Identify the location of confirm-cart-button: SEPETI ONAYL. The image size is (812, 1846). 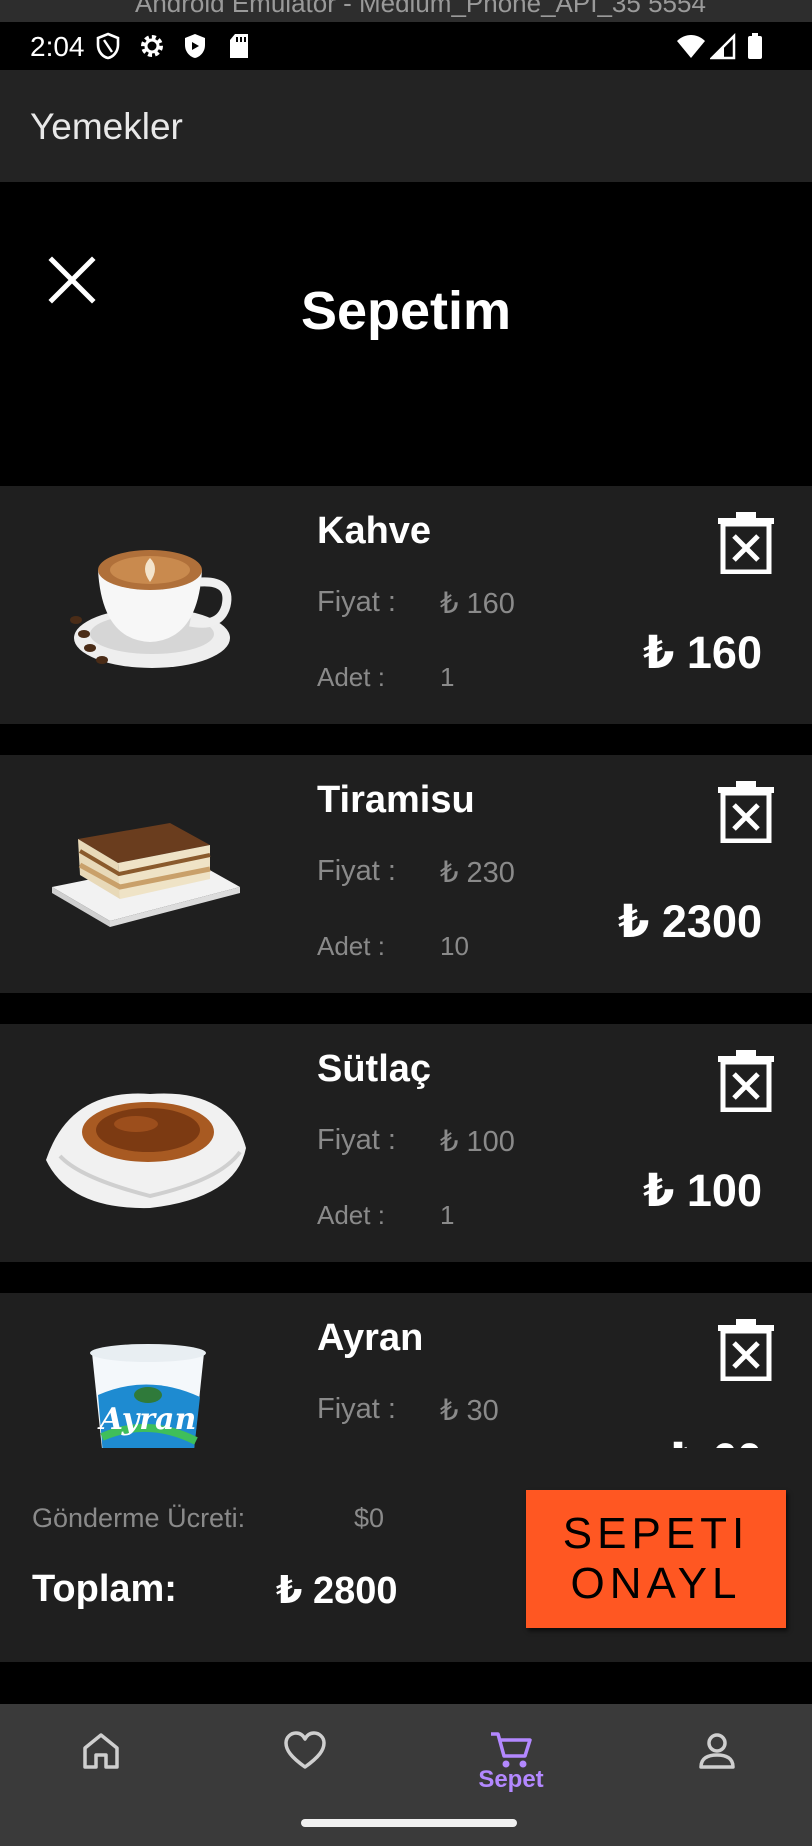
(656, 1559).